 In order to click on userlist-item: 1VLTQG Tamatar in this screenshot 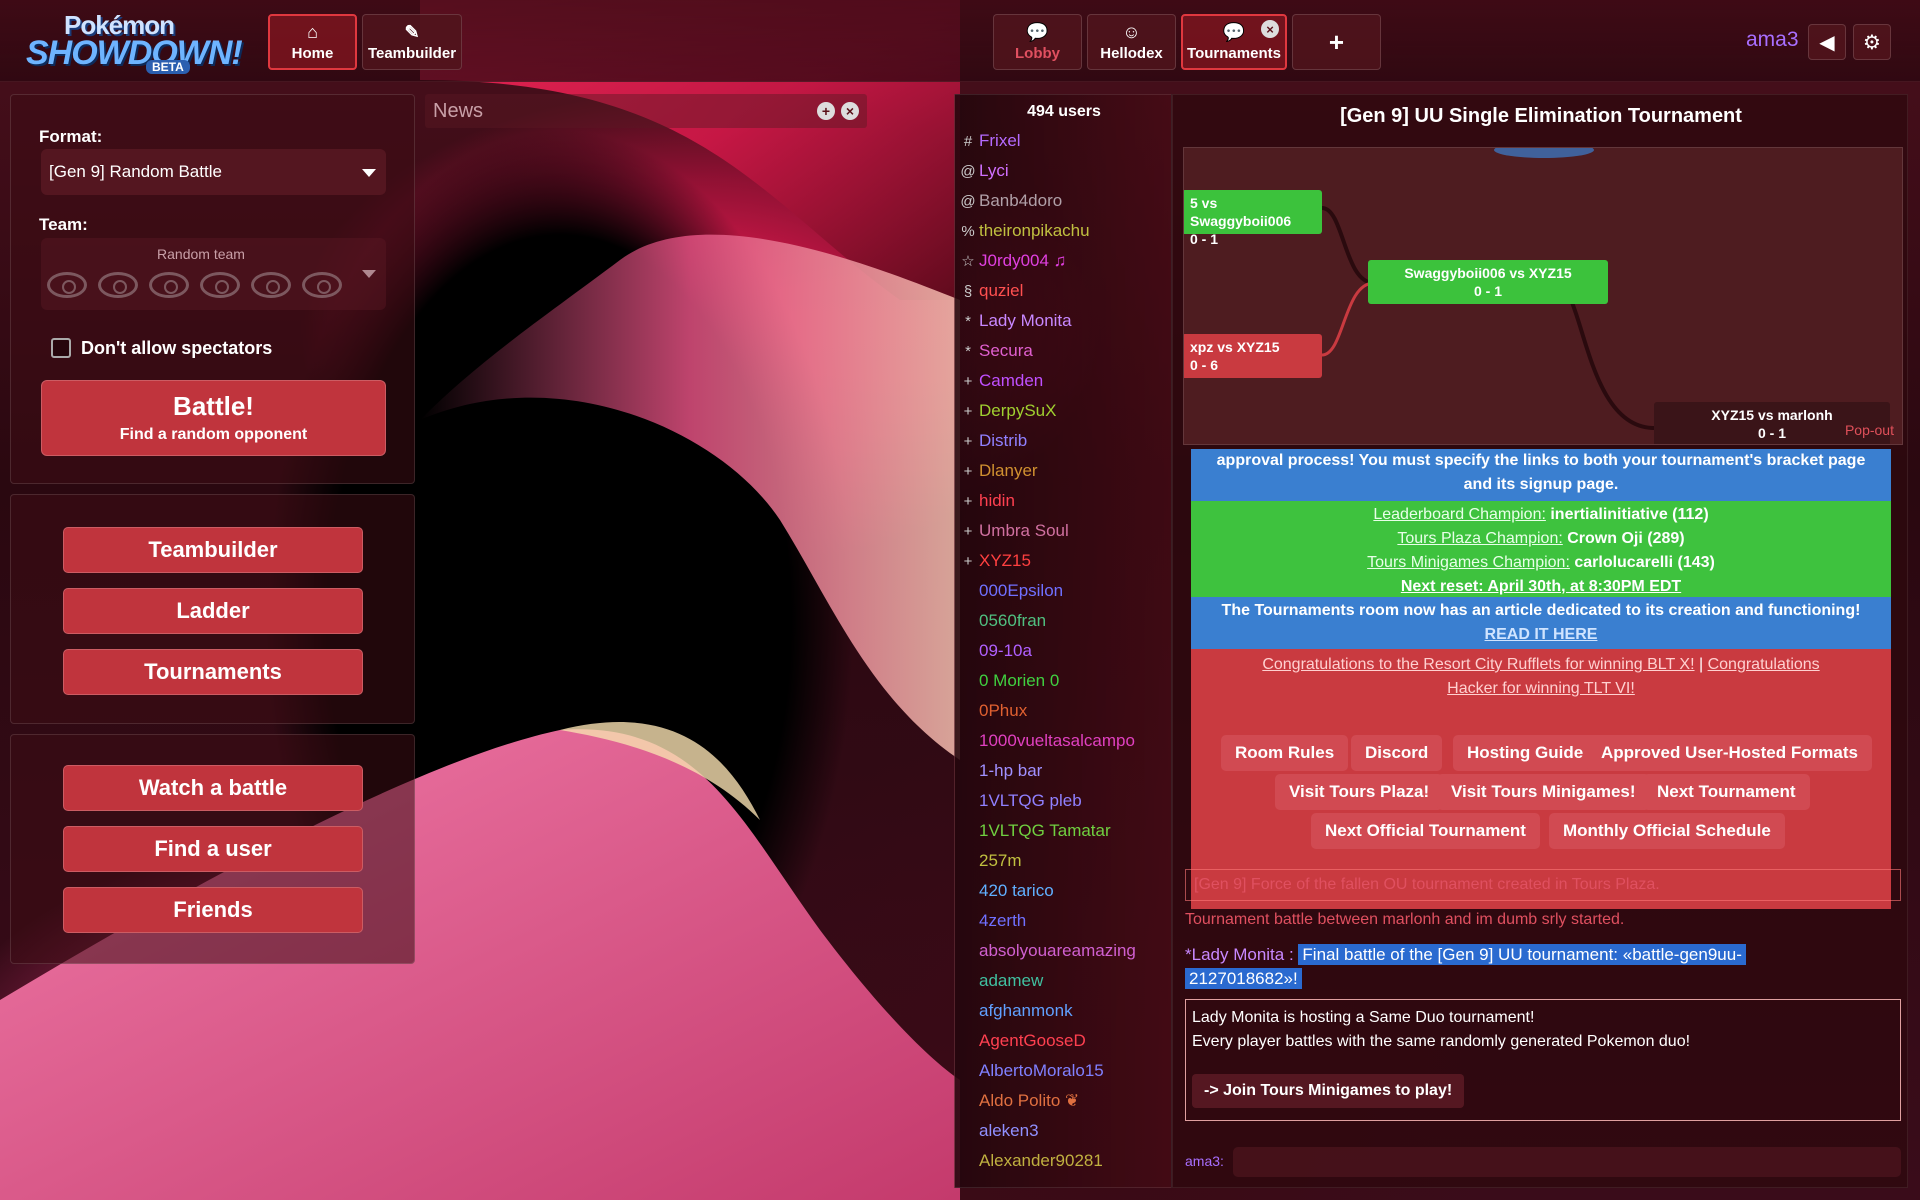, I will do `click(1035, 835)`.